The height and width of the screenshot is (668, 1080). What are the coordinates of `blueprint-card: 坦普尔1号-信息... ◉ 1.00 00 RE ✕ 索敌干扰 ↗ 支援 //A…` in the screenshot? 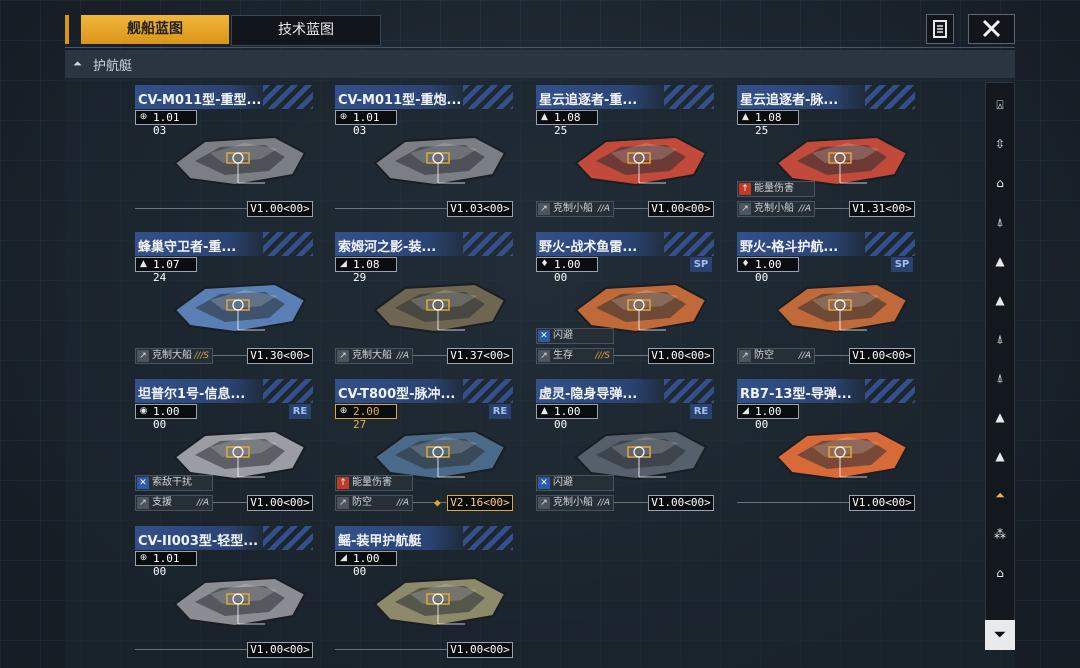 It's located at (225, 449).